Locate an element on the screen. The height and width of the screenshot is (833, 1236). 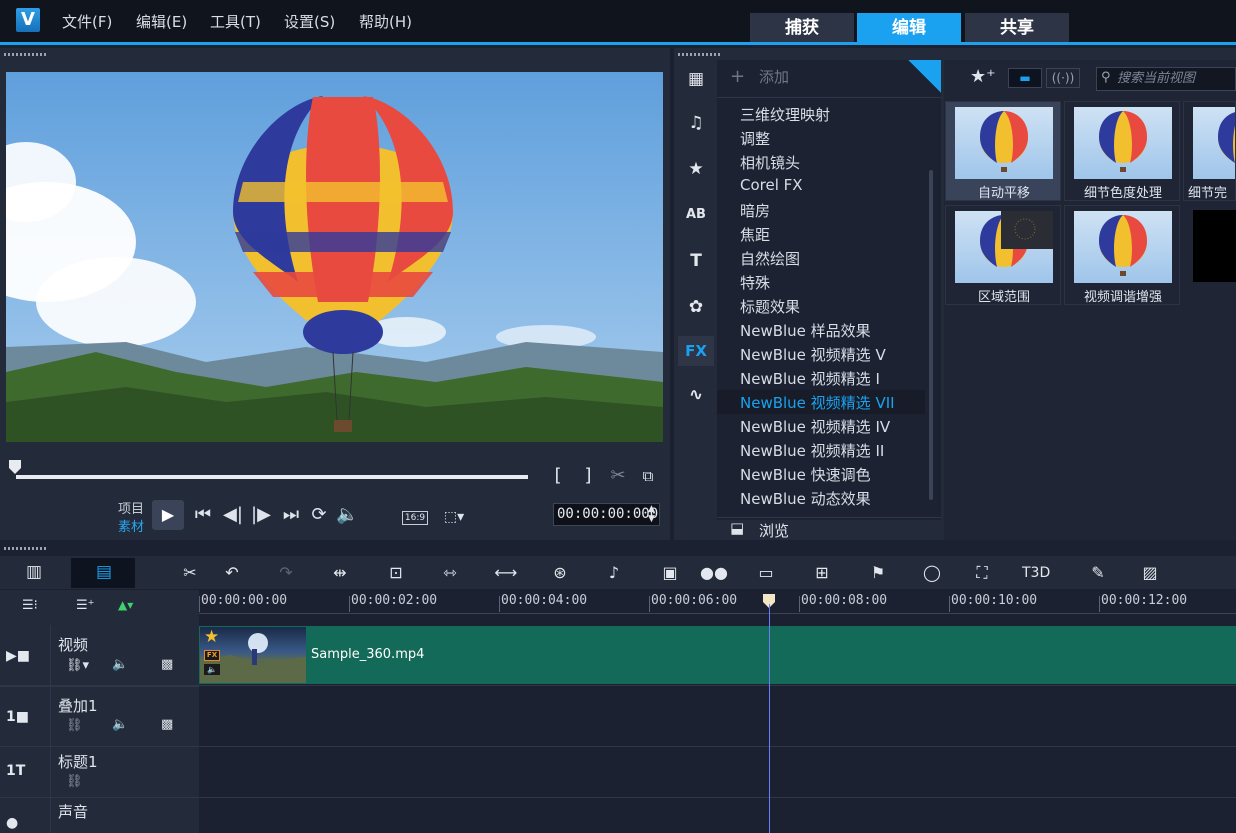
title-icon: T is located at coordinates (696, 261).